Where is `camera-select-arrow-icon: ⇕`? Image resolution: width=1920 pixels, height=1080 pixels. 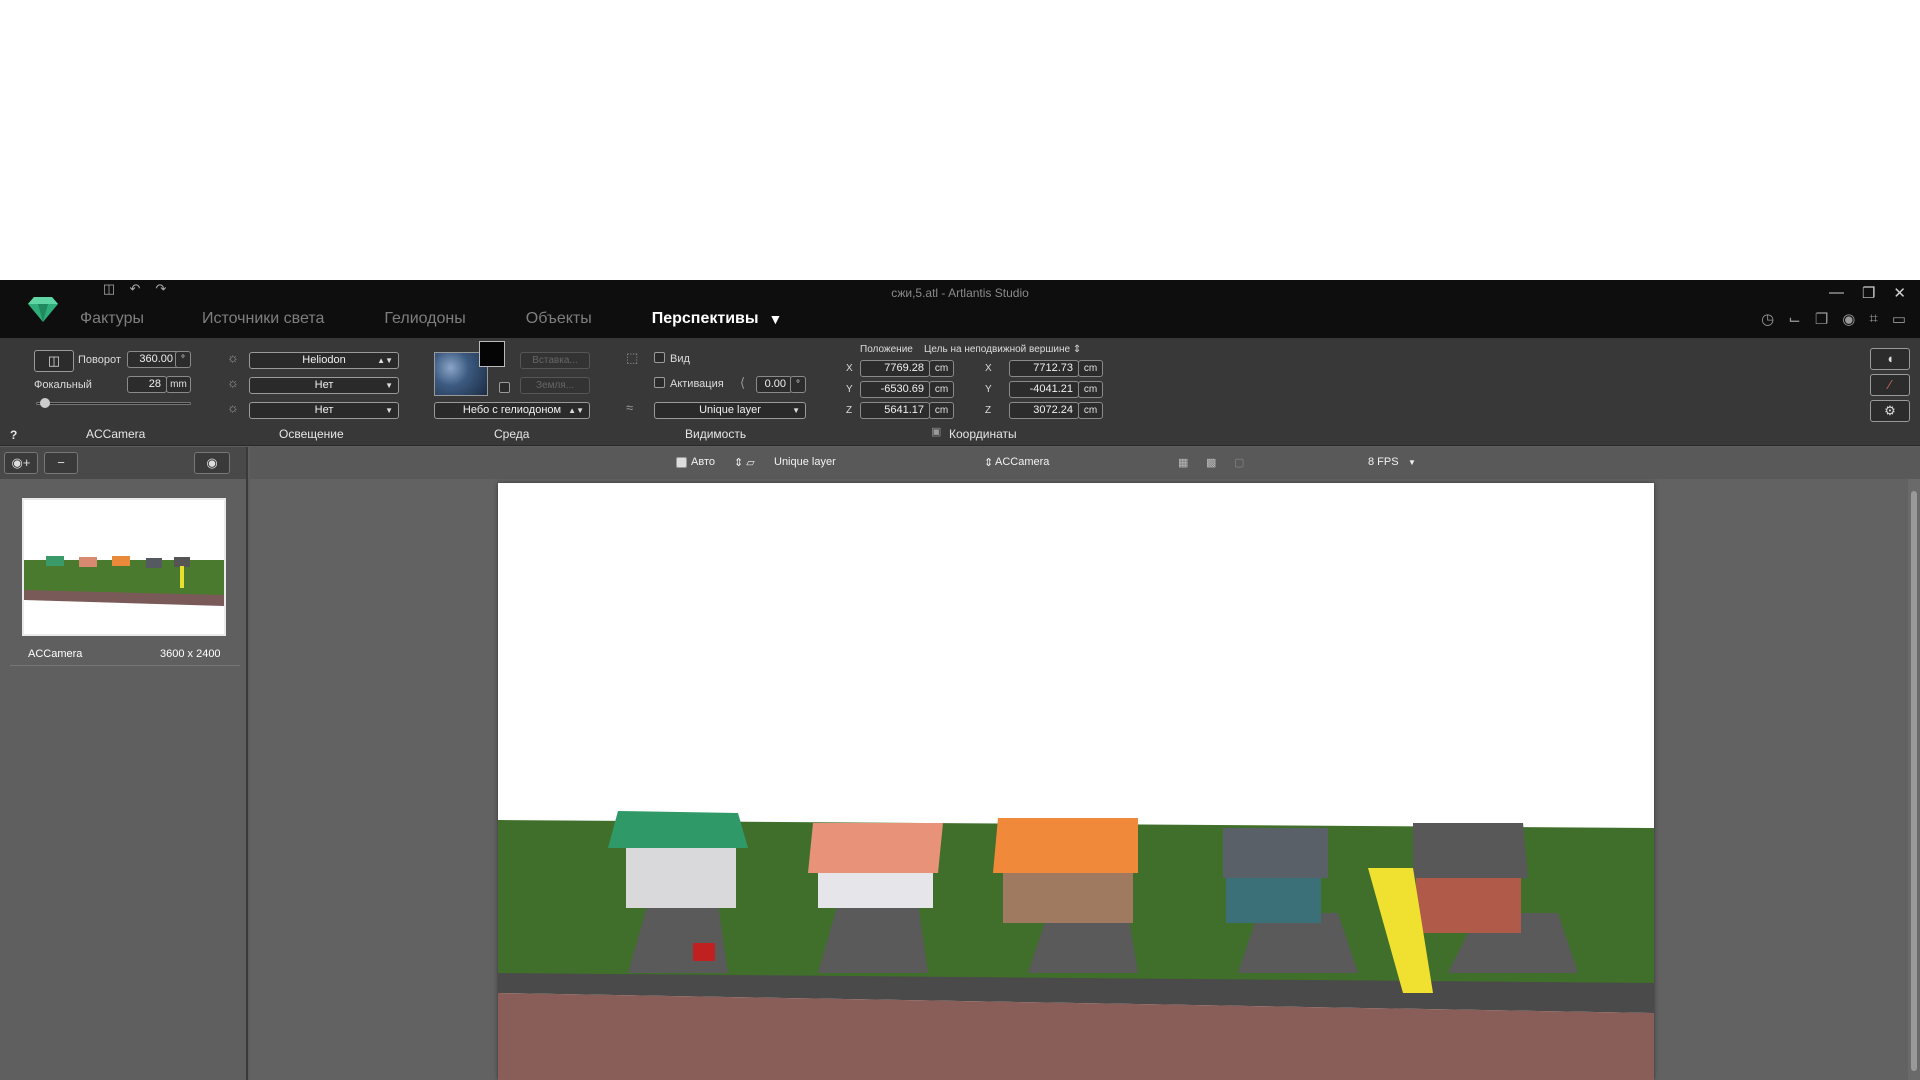 camera-select-arrow-icon: ⇕ is located at coordinates (988, 462).